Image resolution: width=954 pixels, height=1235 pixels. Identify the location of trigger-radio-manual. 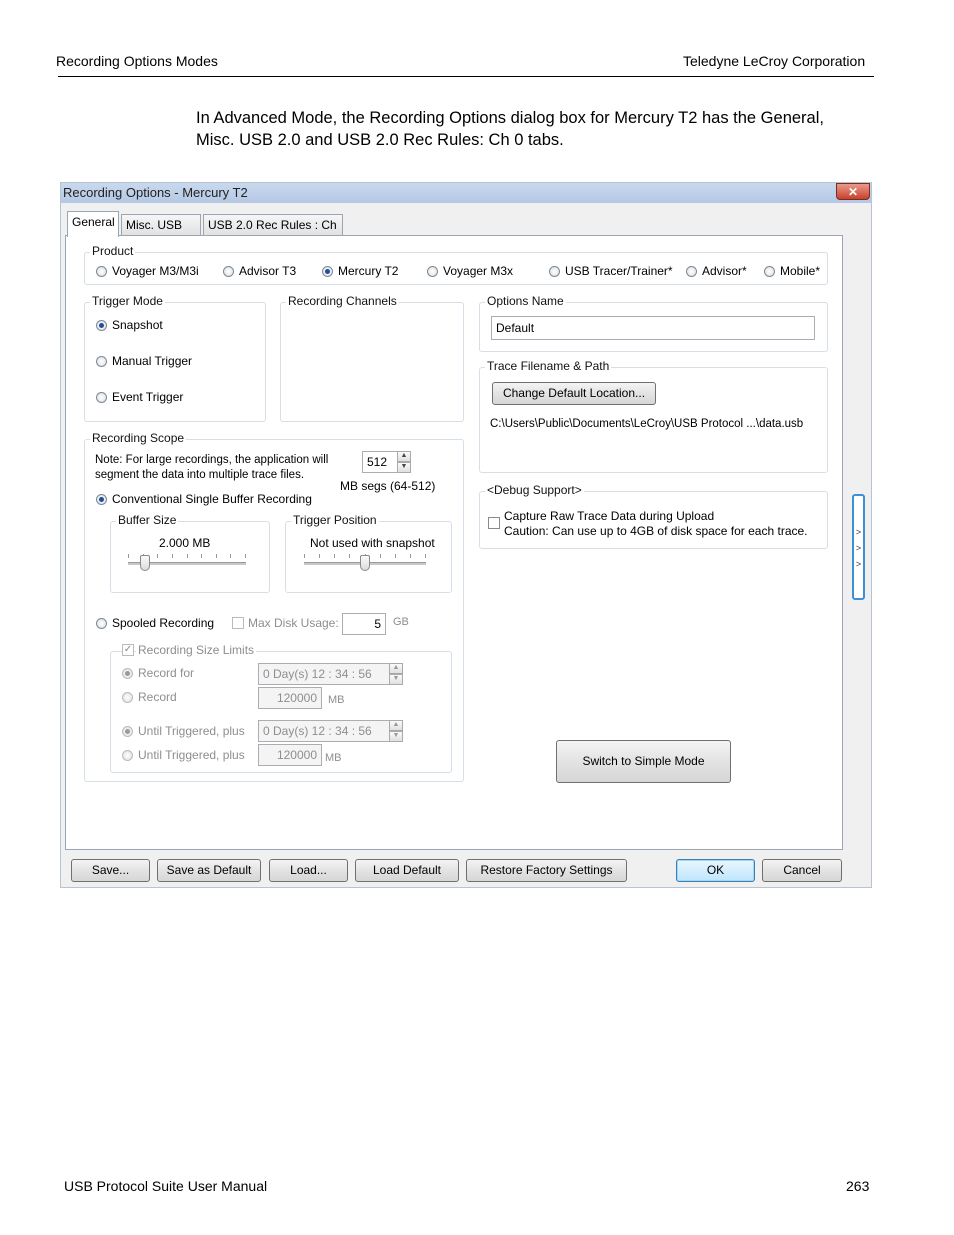
(101, 361).